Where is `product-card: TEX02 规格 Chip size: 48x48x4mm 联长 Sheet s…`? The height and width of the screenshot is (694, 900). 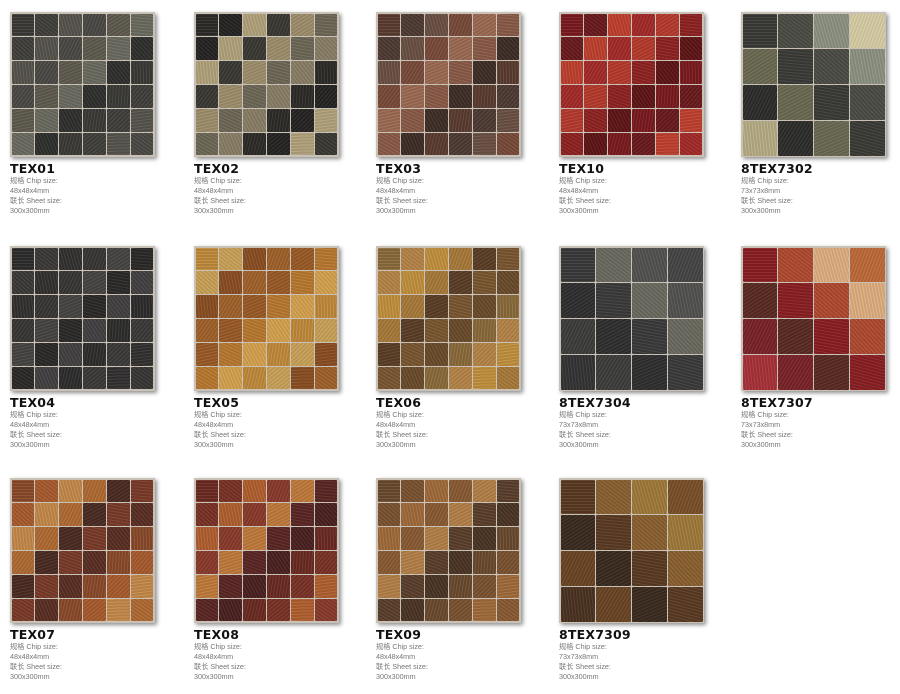 product-card: TEX02 规格 Chip size: 48x48x4mm 联长 Sheet s… is located at coordinates (269, 114).